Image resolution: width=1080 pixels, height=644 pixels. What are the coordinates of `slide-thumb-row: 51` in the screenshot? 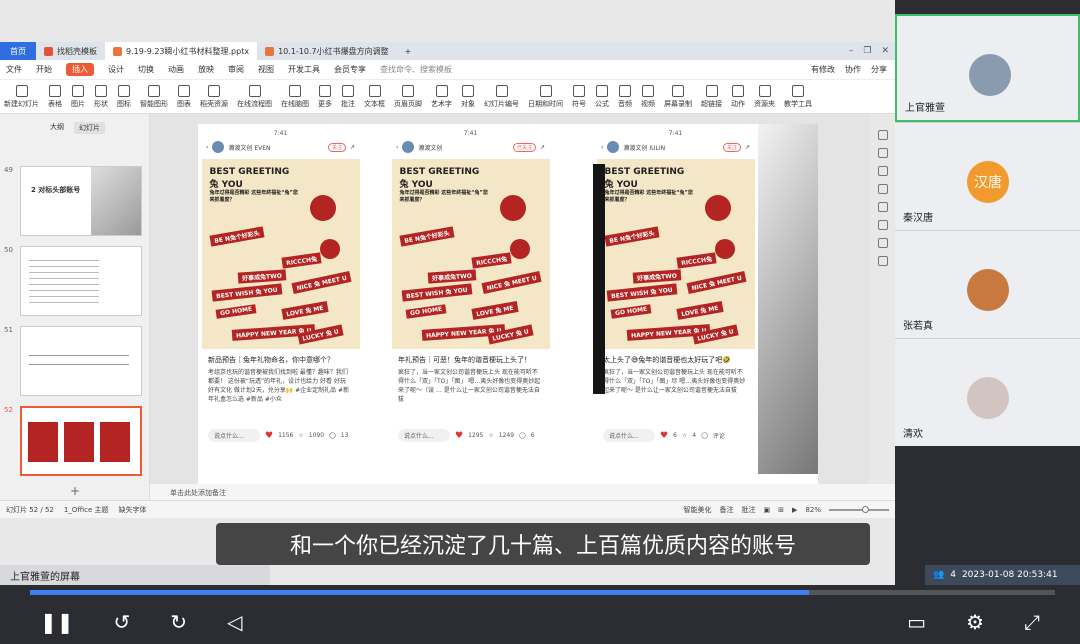 It's located at (73, 361).